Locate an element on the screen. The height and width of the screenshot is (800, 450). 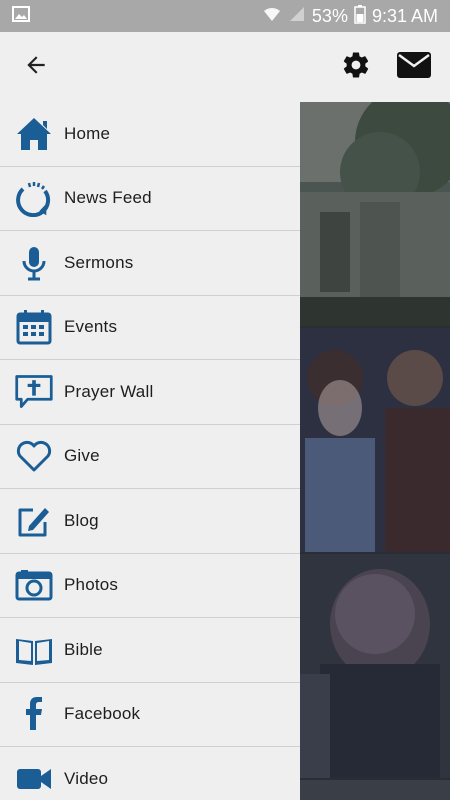
edit-pencil-icon is located at coordinates (34, 521).